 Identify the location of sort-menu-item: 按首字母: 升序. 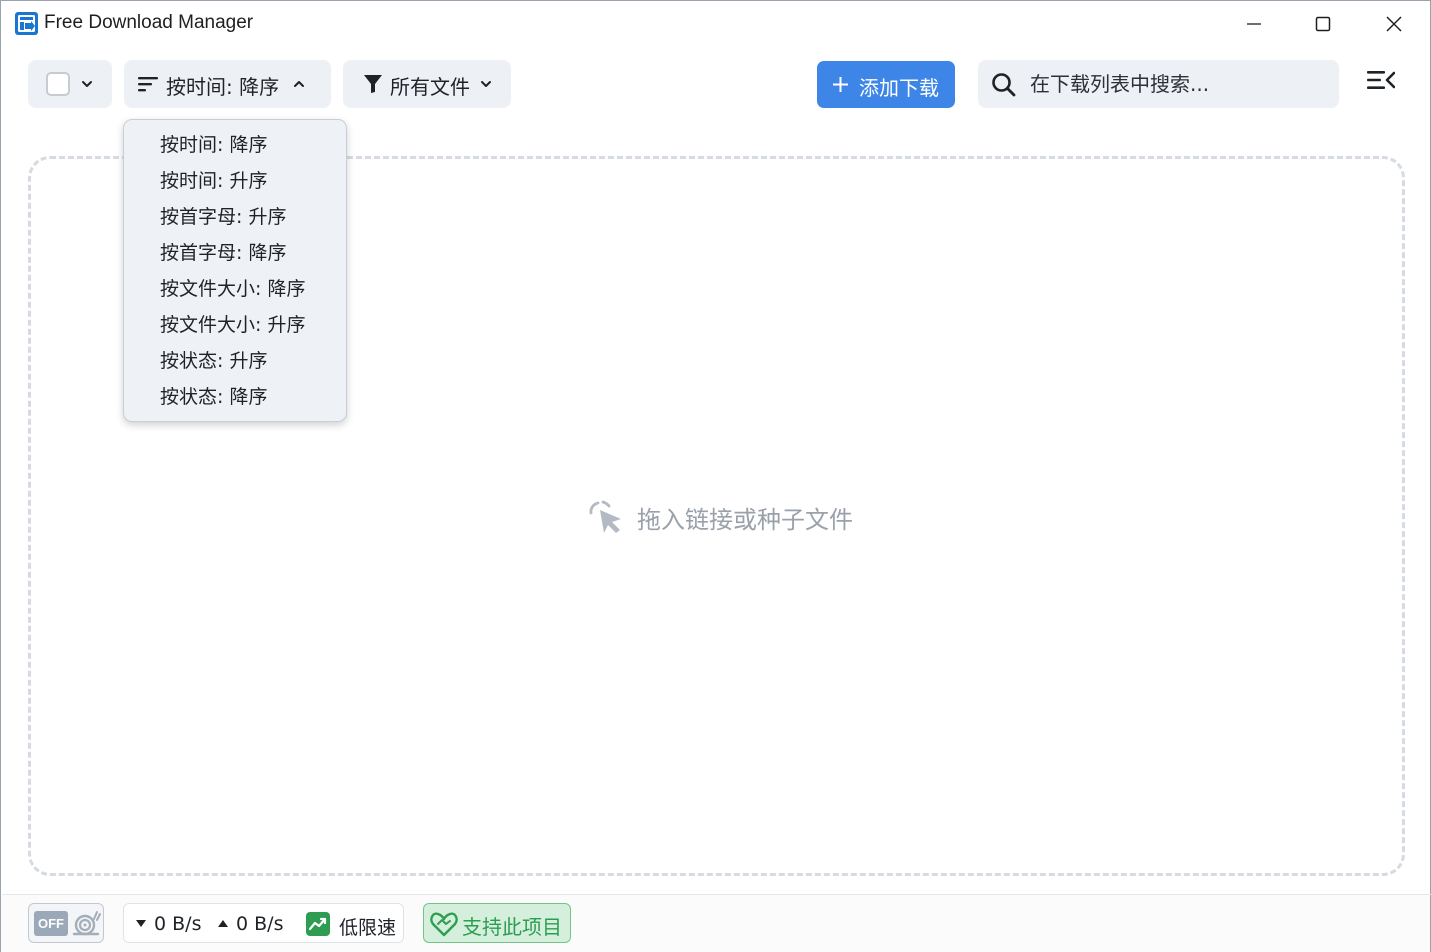
(223, 217).